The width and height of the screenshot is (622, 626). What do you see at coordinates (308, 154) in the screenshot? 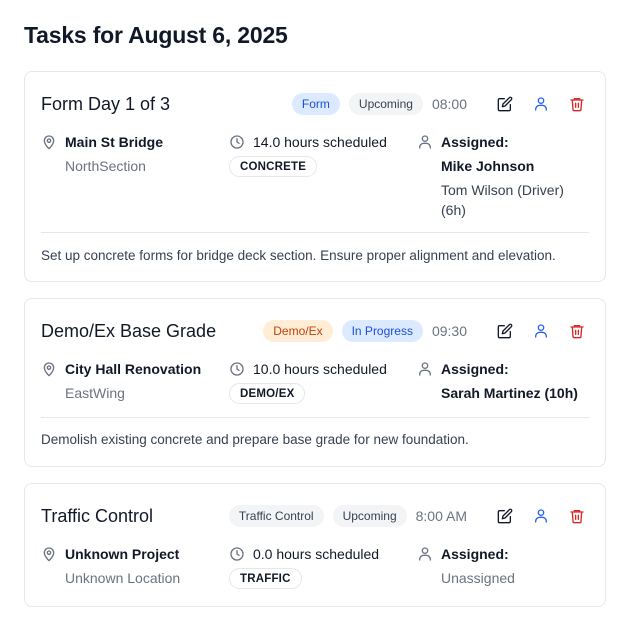
I see `schedule-column: 14.0 hours scheduled CONCRETE` at bounding box center [308, 154].